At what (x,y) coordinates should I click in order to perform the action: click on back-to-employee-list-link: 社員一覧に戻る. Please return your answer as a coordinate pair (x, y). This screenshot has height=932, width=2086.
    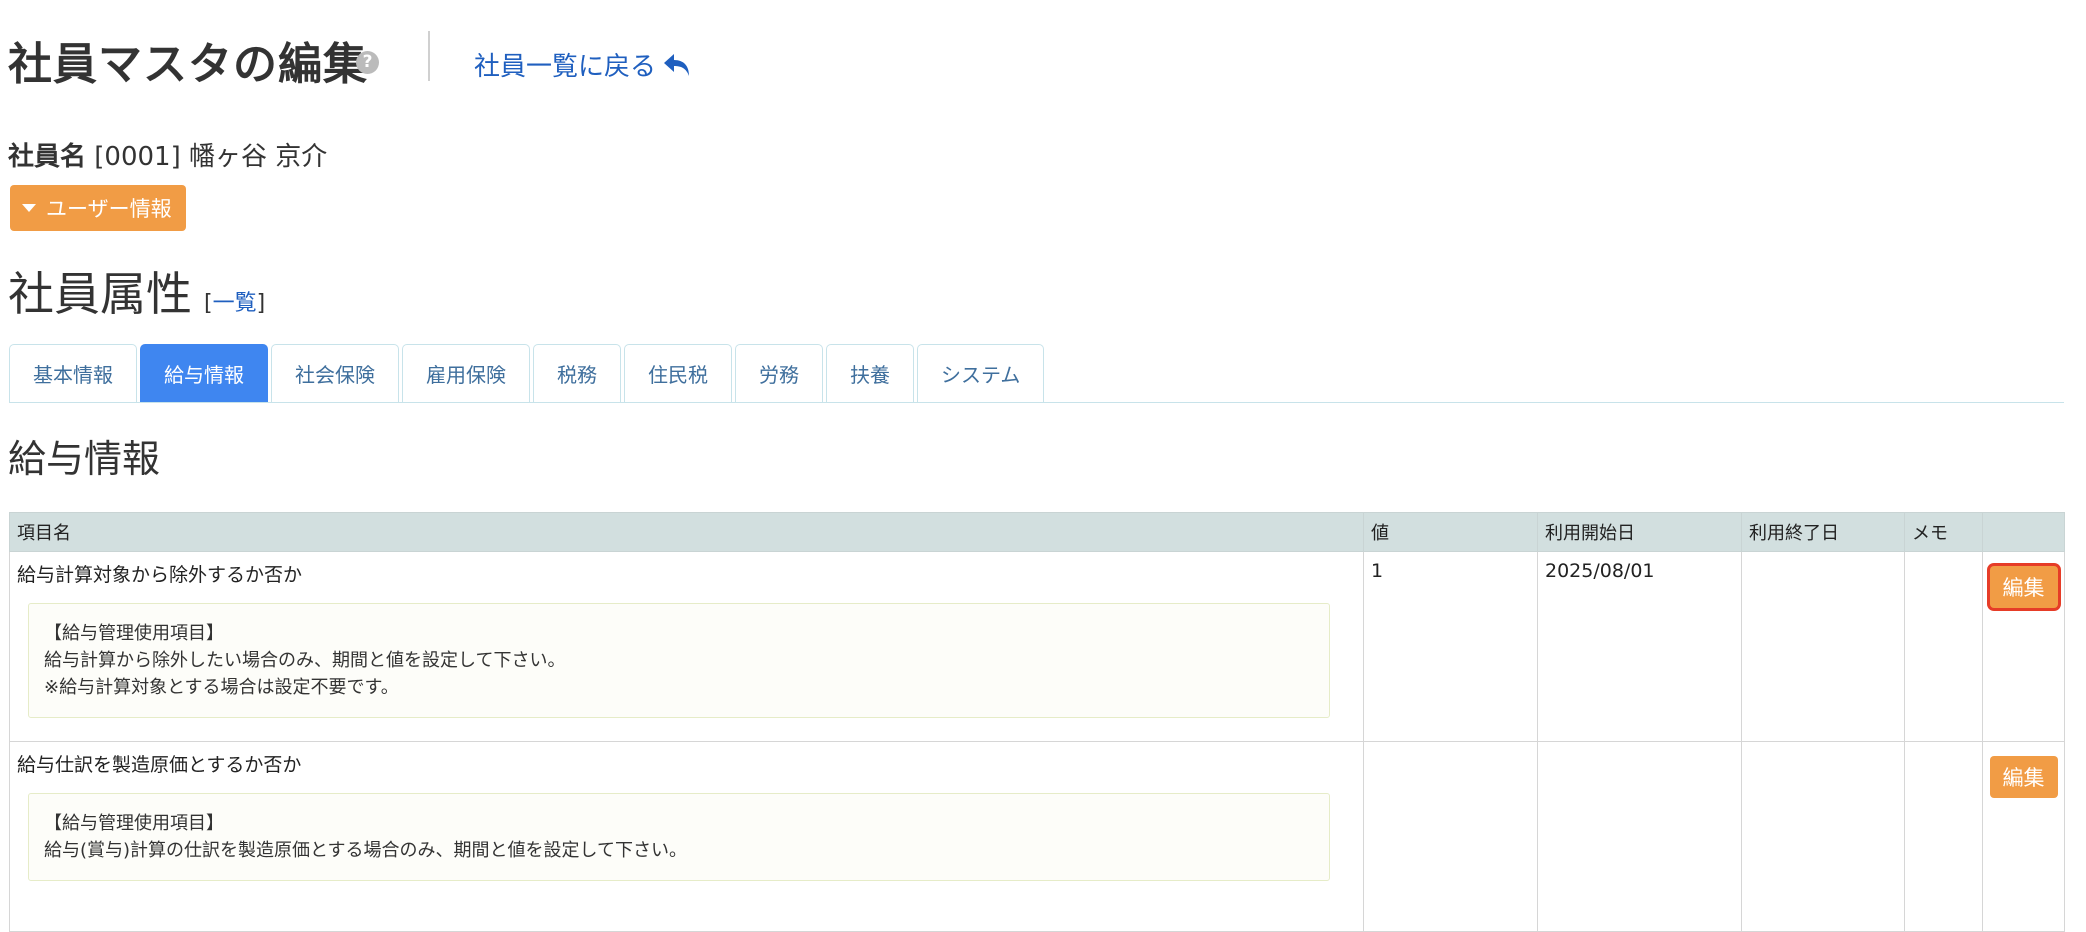
    Looking at the image, I should click on (583, 64).